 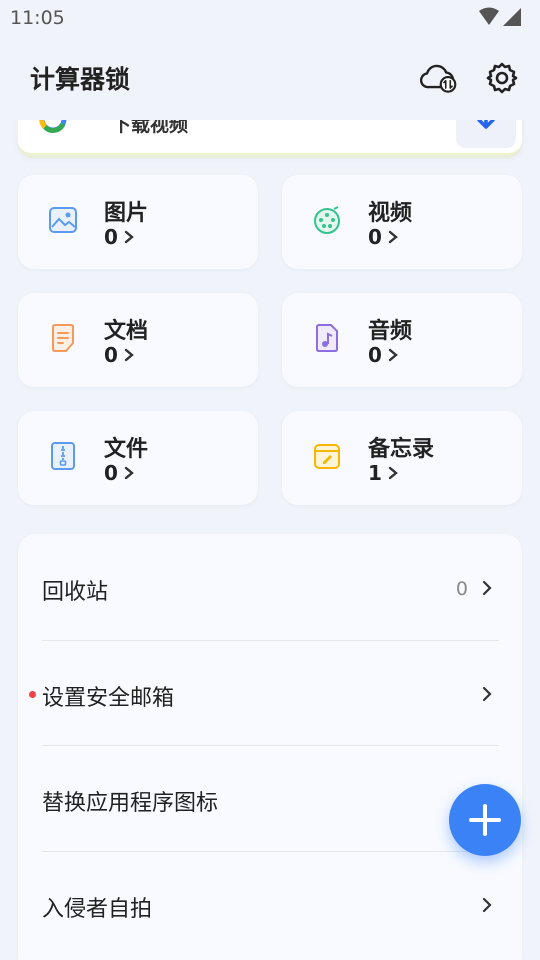 I want to click on menu-item-intruder-selfie: 入侵者自拍, so click(x=270, y=903).